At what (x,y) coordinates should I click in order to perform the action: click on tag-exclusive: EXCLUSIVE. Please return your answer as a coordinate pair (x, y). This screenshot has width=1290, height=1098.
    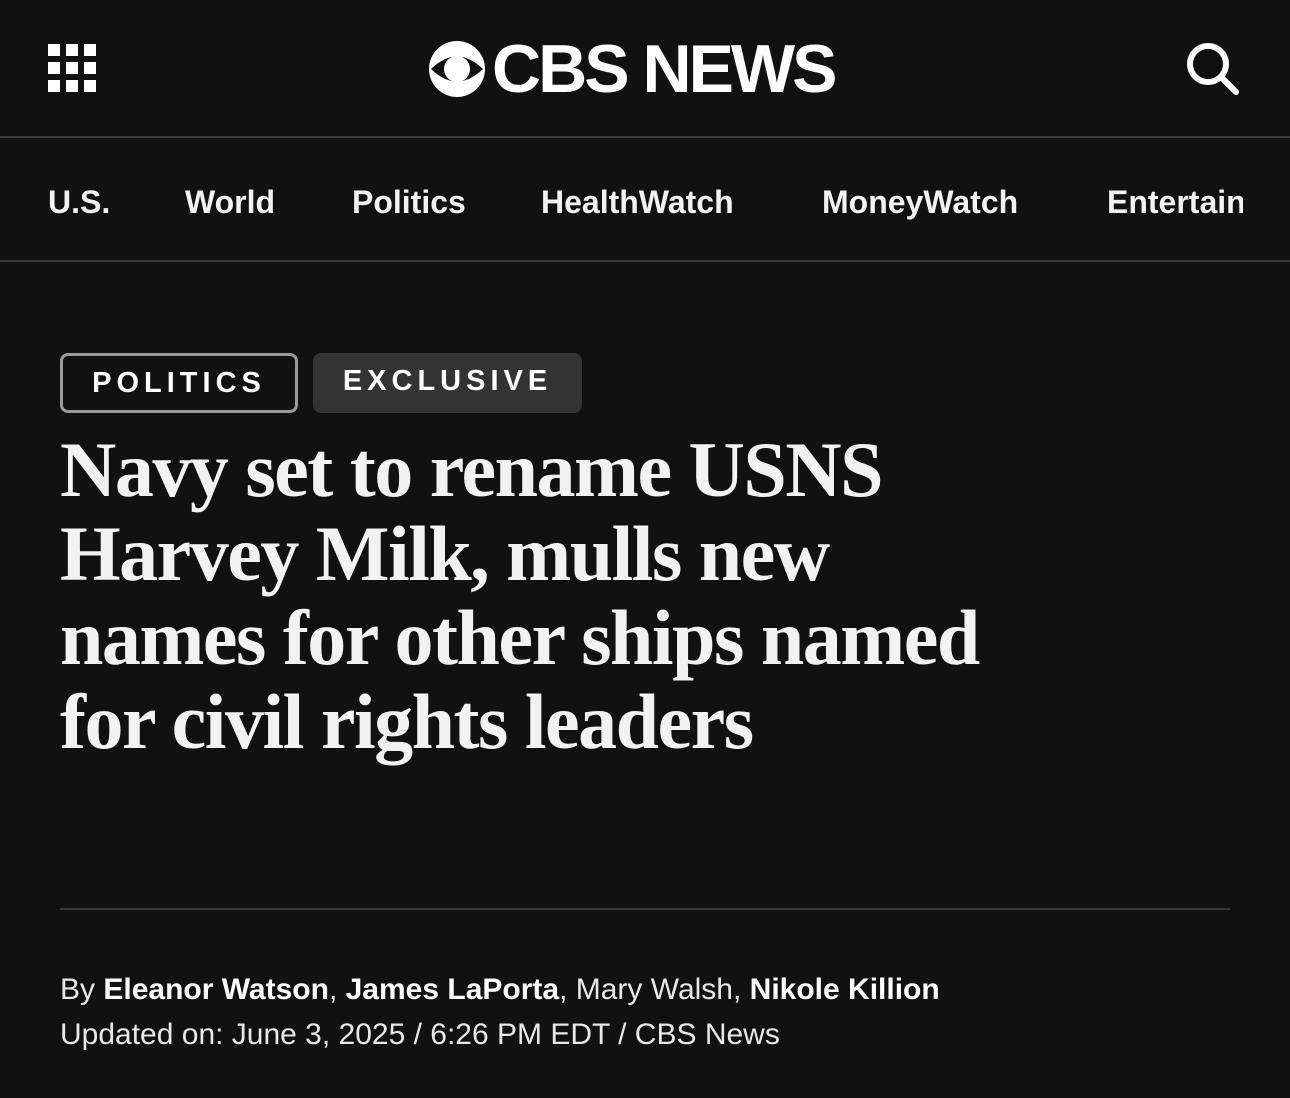
    Looking at the image, I should click on (447, 383).